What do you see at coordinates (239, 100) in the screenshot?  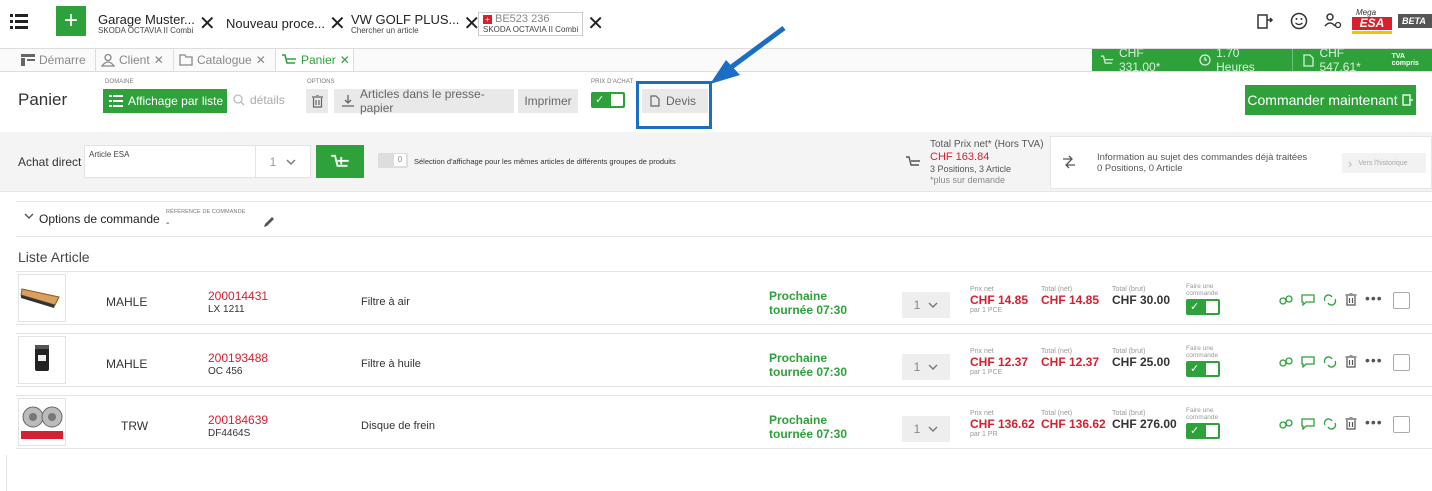 I see `search-icon` at bounding box center [239, 100].